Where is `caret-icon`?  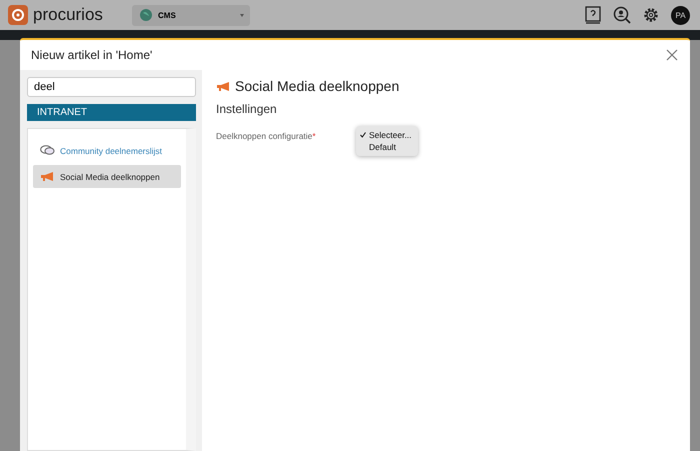 caret-icon is located at coordinates (242, 15).